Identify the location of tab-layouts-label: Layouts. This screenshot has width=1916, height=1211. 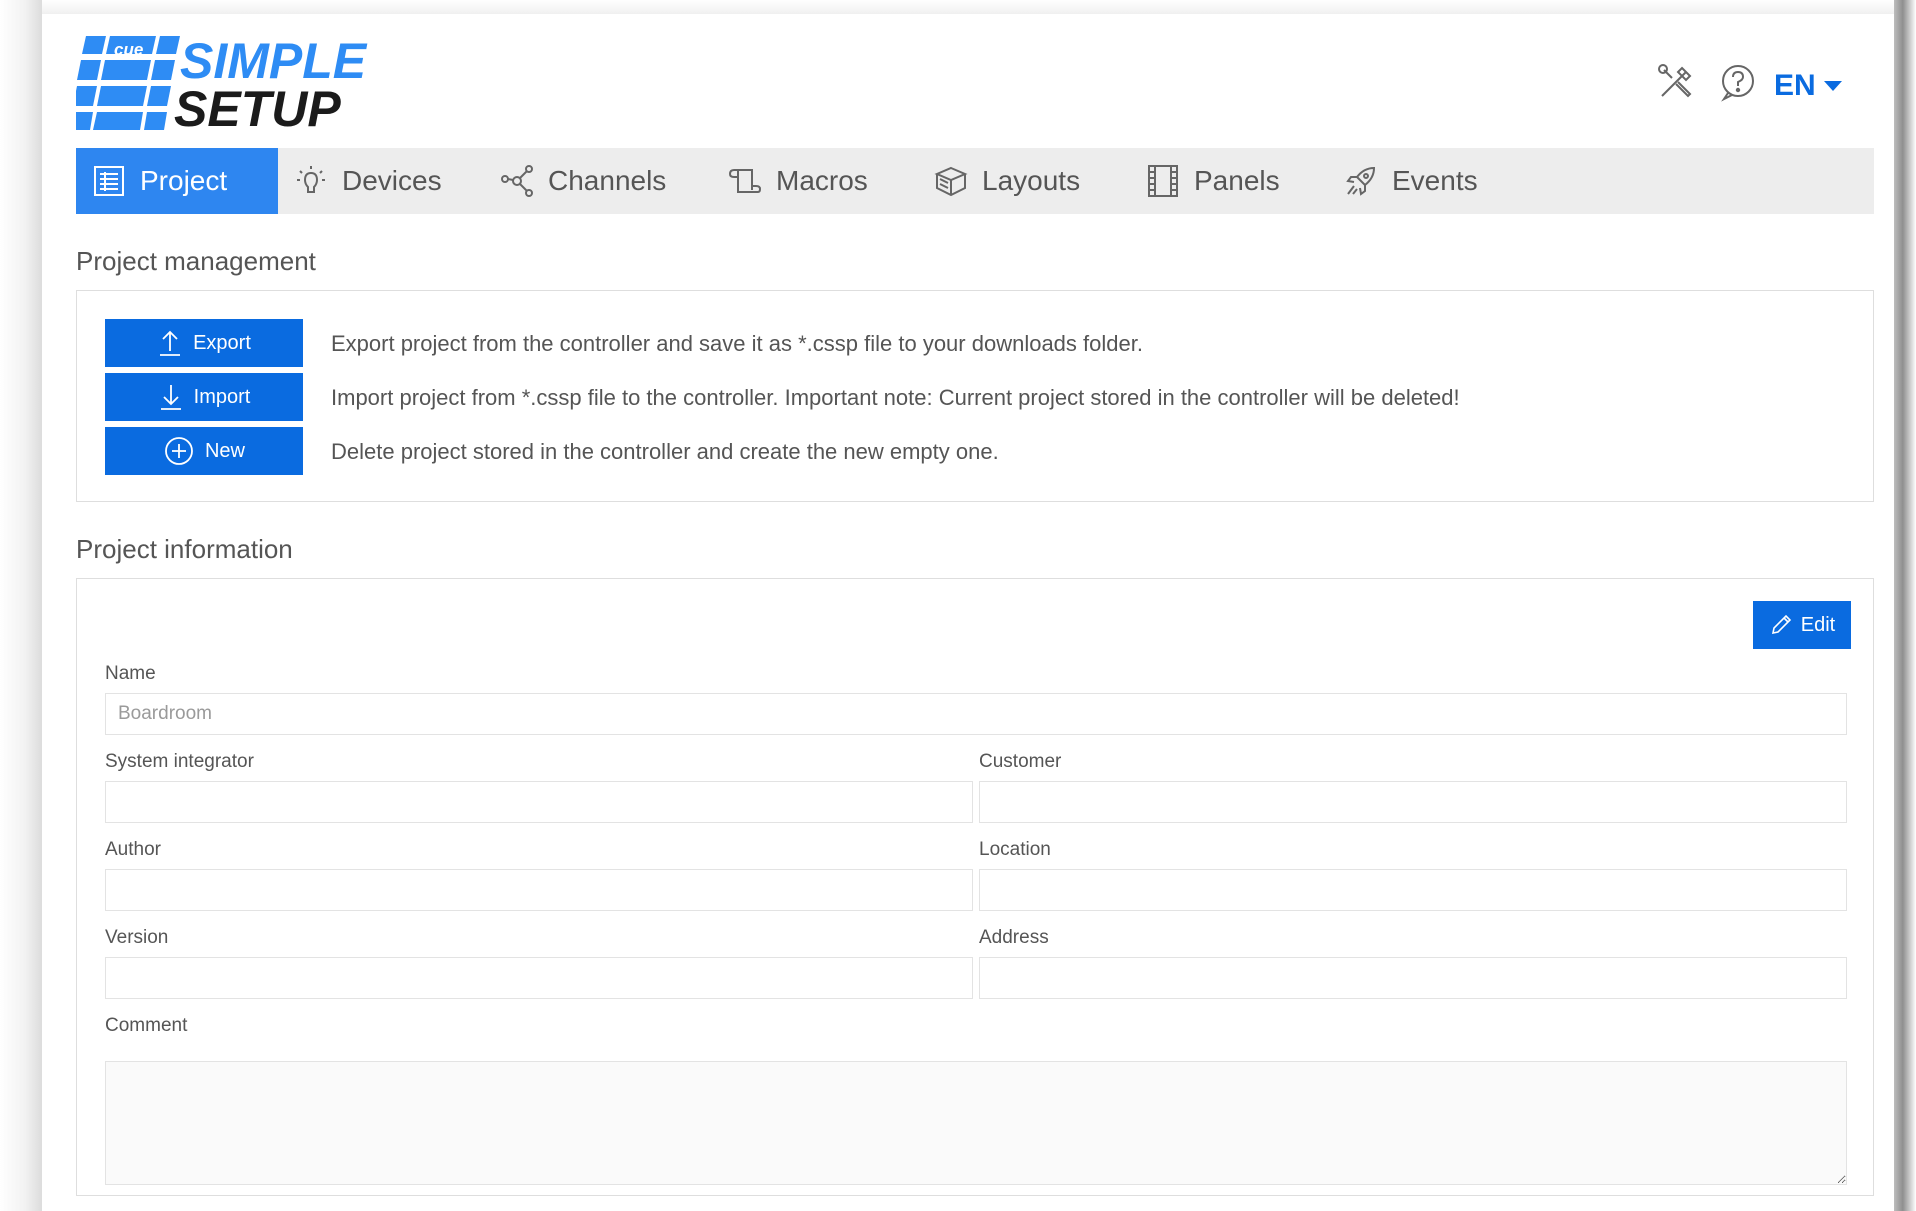
(1031, 180).